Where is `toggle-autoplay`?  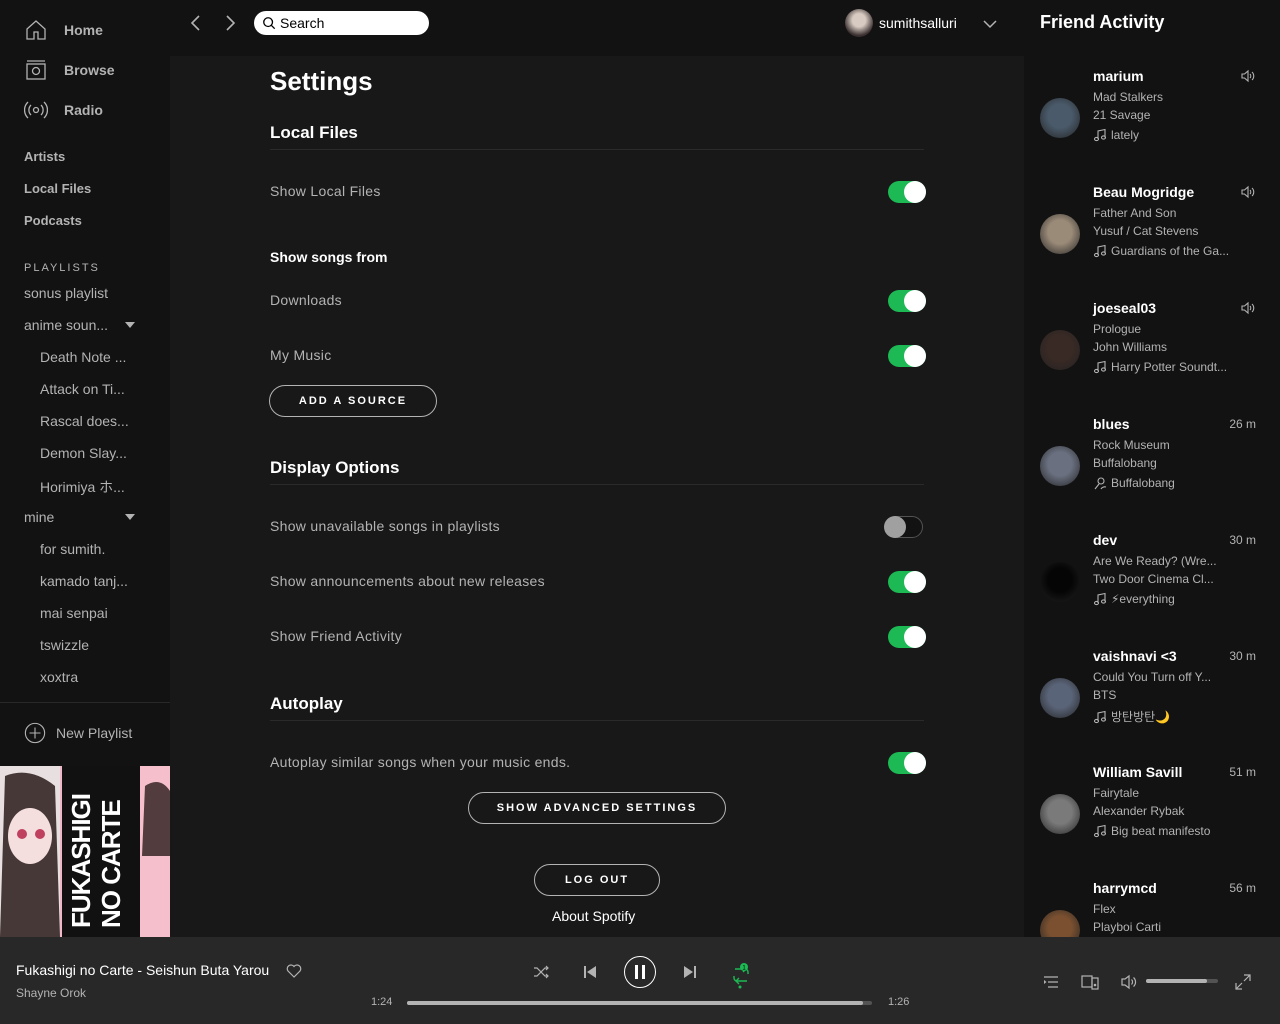 toggle-autoplay is located at coordinates (907, 763).